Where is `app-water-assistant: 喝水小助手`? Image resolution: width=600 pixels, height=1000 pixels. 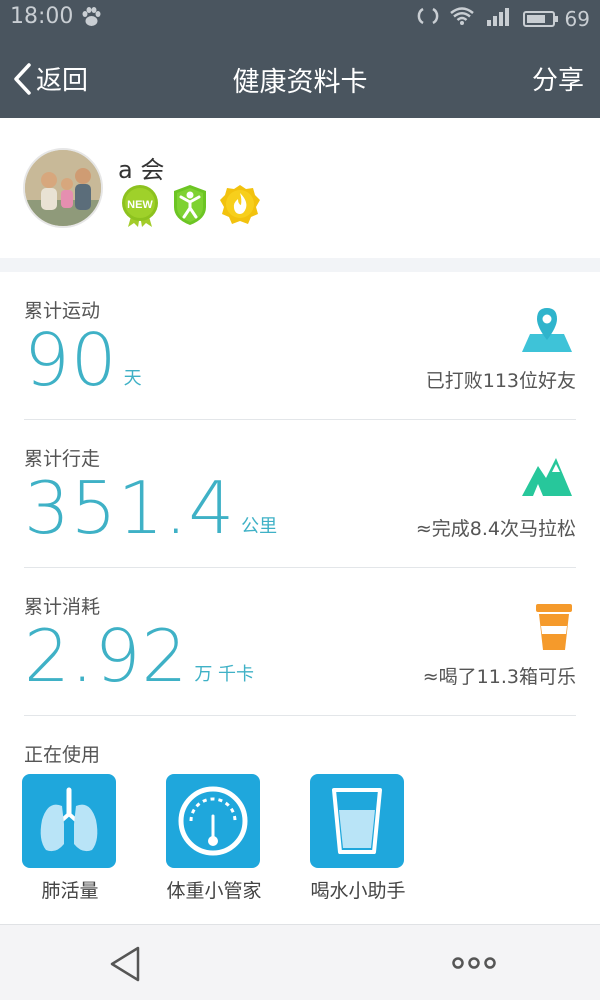
app-water-assistant: 喝水小助手 is located at coordinates (358, 838).